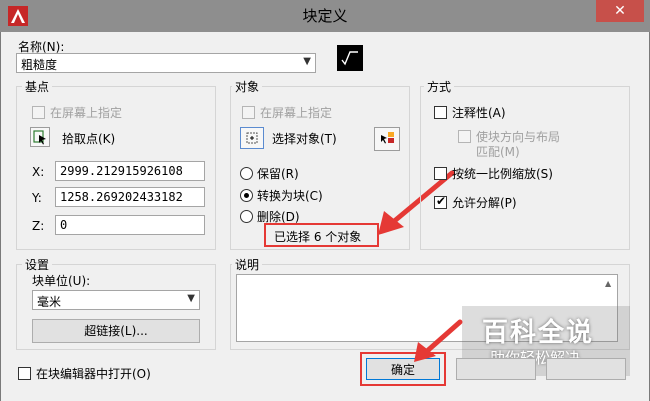 The image size is (650, 401). I want to click on open-in-editor-label: 在块编辑器中打开(O), so click(93, 374).